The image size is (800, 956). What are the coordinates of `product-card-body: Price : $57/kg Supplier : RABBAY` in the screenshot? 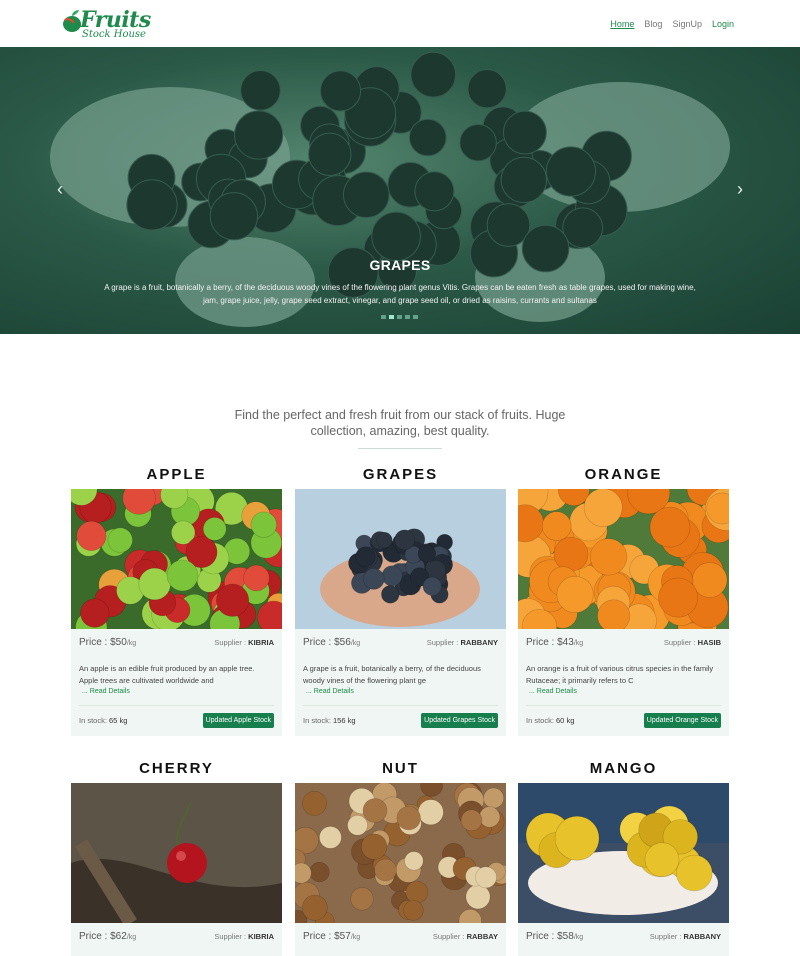 It's located at (400, 939).